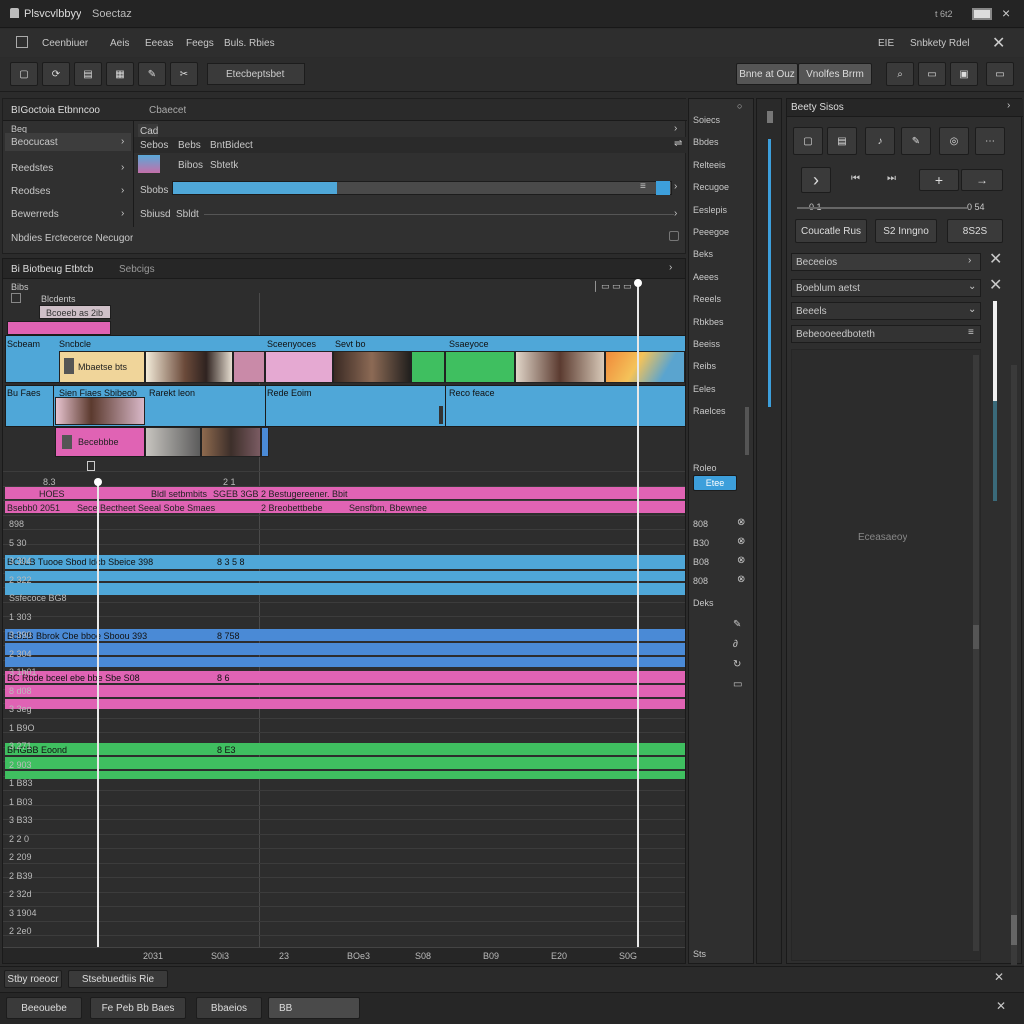 This screenshot has width=1024, height=1024. What do you see at coordinates (152, 74) in the screenshot?
I see `tool-icon: ✎` at bounding box center [152, 74].